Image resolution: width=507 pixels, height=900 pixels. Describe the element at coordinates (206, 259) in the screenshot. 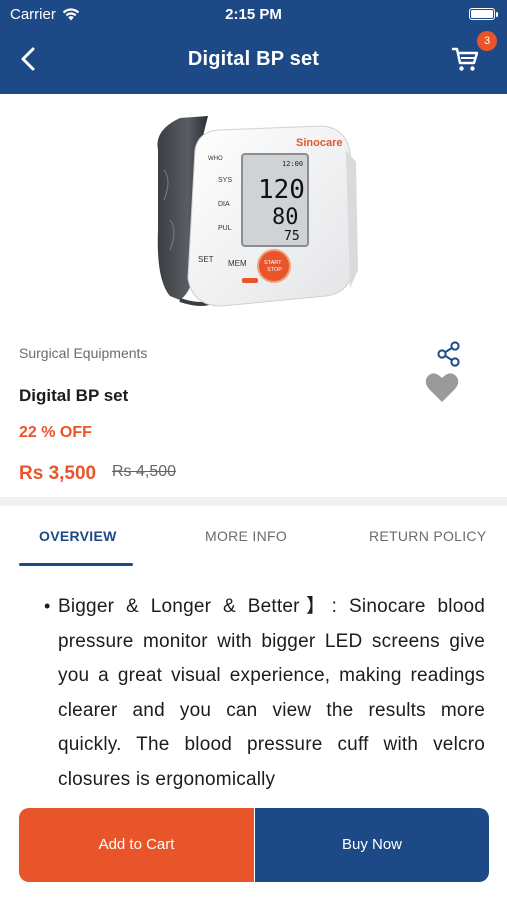

I see `svg-text: SET` at that location.